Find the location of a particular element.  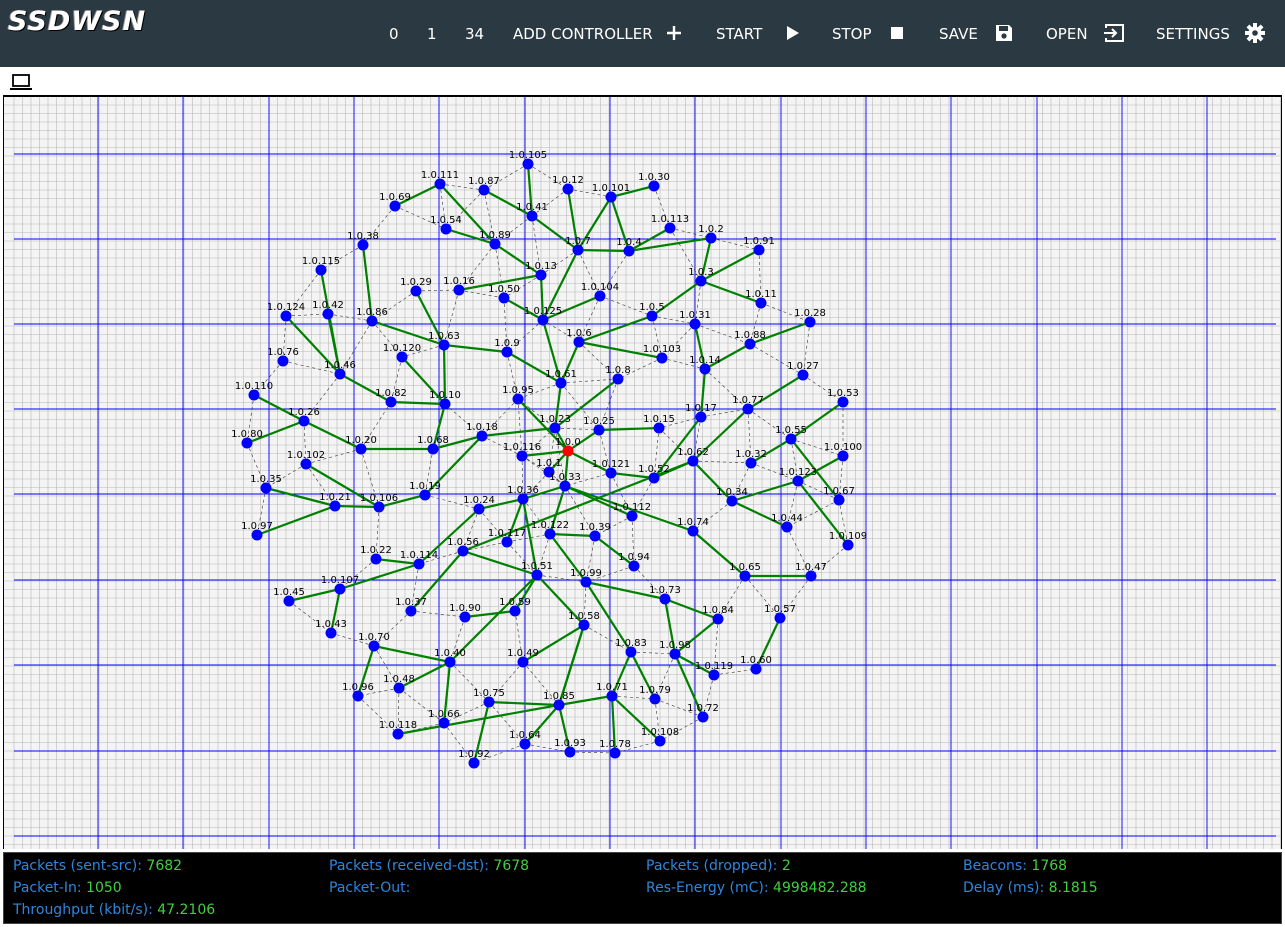

sensor-node: 1.0.73 is located at coordinates (665, 595).